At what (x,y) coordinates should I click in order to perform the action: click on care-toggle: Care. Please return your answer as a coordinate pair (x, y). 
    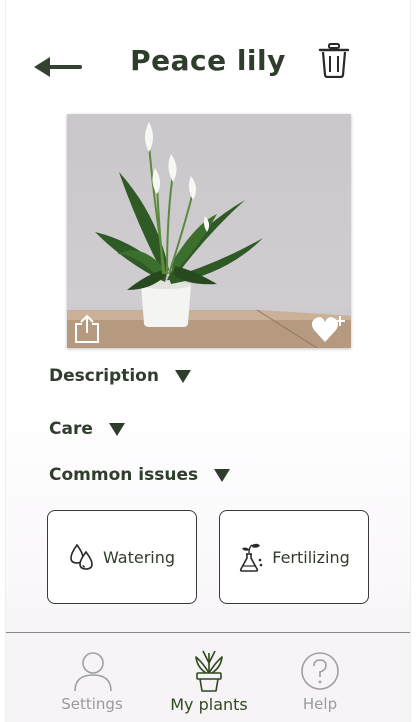
    Looking at the image, I should click on (87, 429).